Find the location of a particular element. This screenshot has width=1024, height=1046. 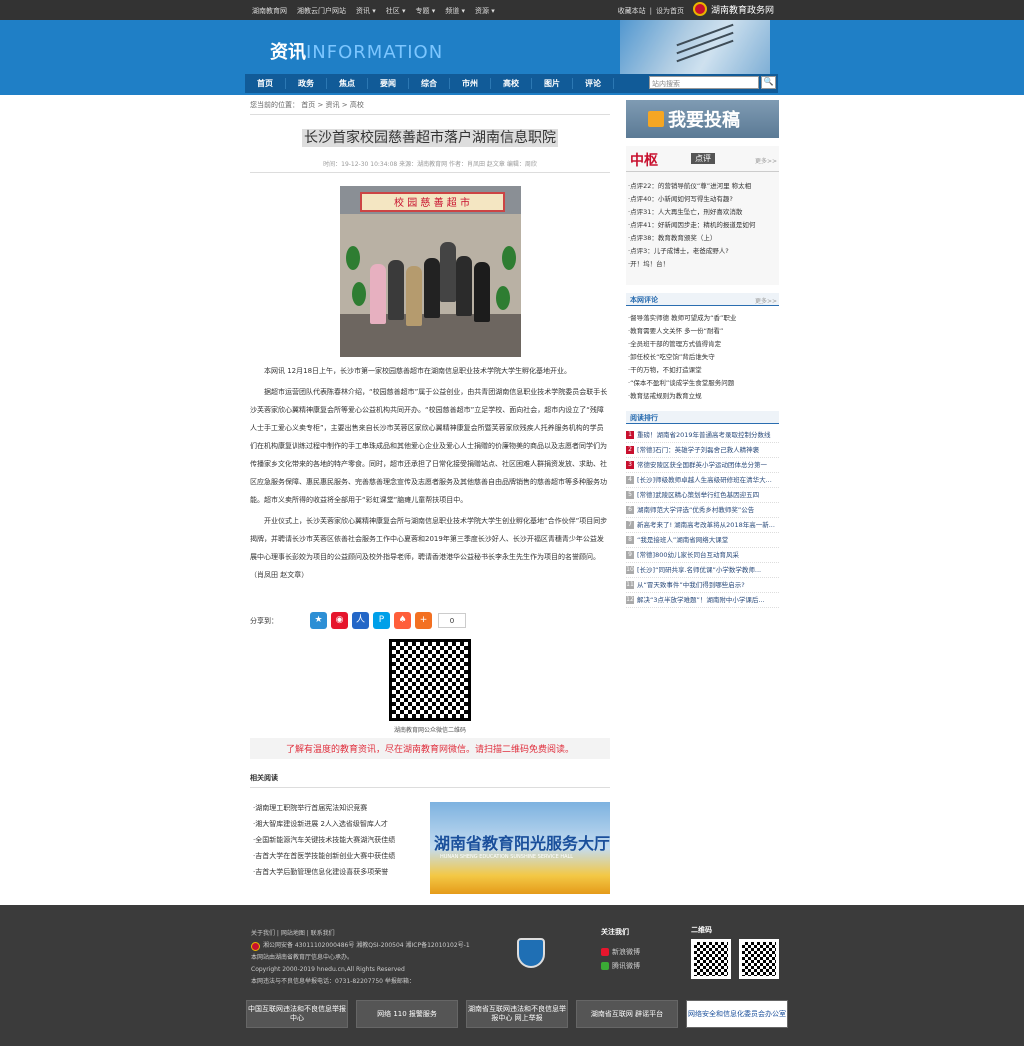

list-item: ·湘大智库建设新进展 2人入选省级智库人才 is located at coordinates (324, 824).